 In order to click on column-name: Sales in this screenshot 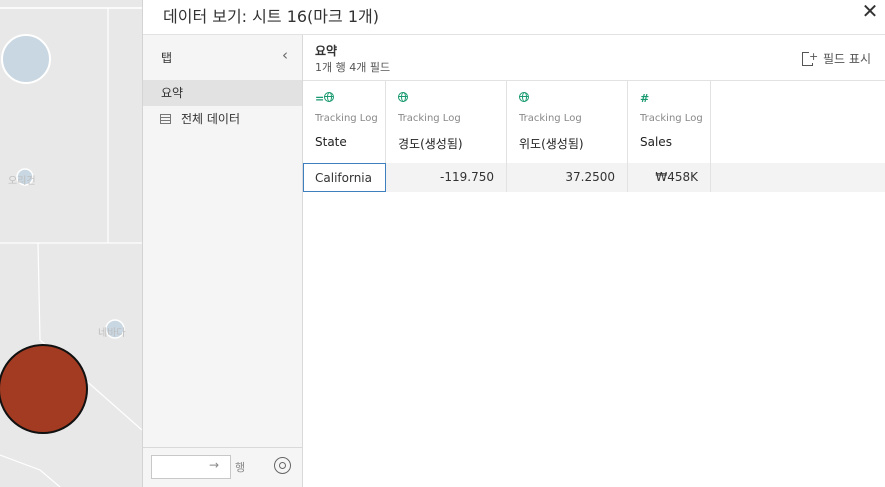, I will do `click(656, 142)`.